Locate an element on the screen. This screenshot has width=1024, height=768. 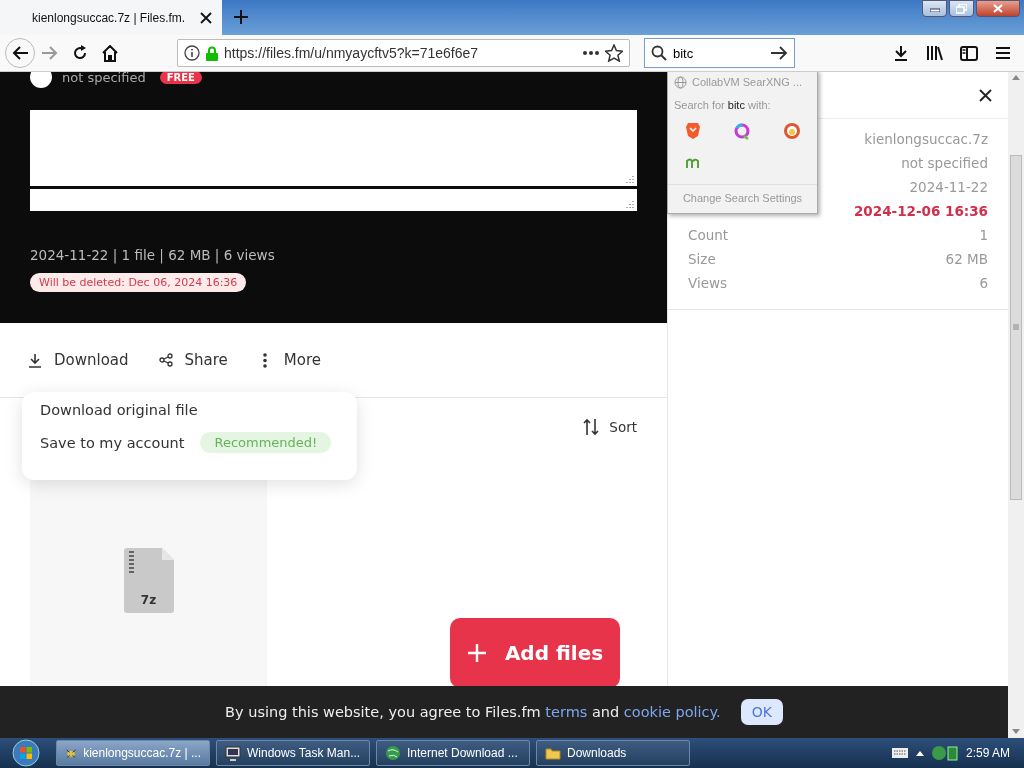
new-tab-button is located at coordinates (241, 17).